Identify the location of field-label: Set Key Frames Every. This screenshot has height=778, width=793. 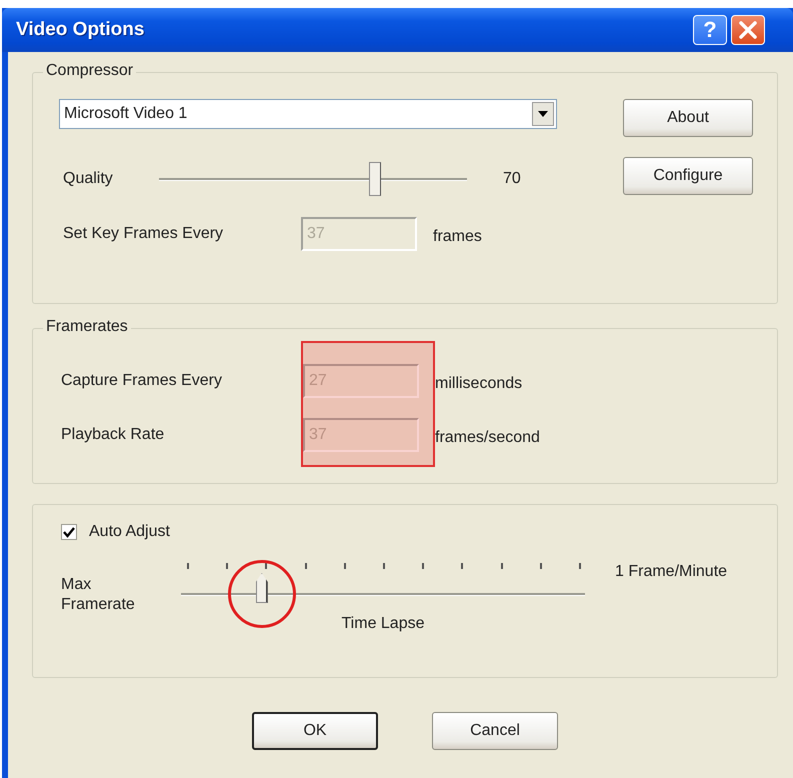
(143, 234).